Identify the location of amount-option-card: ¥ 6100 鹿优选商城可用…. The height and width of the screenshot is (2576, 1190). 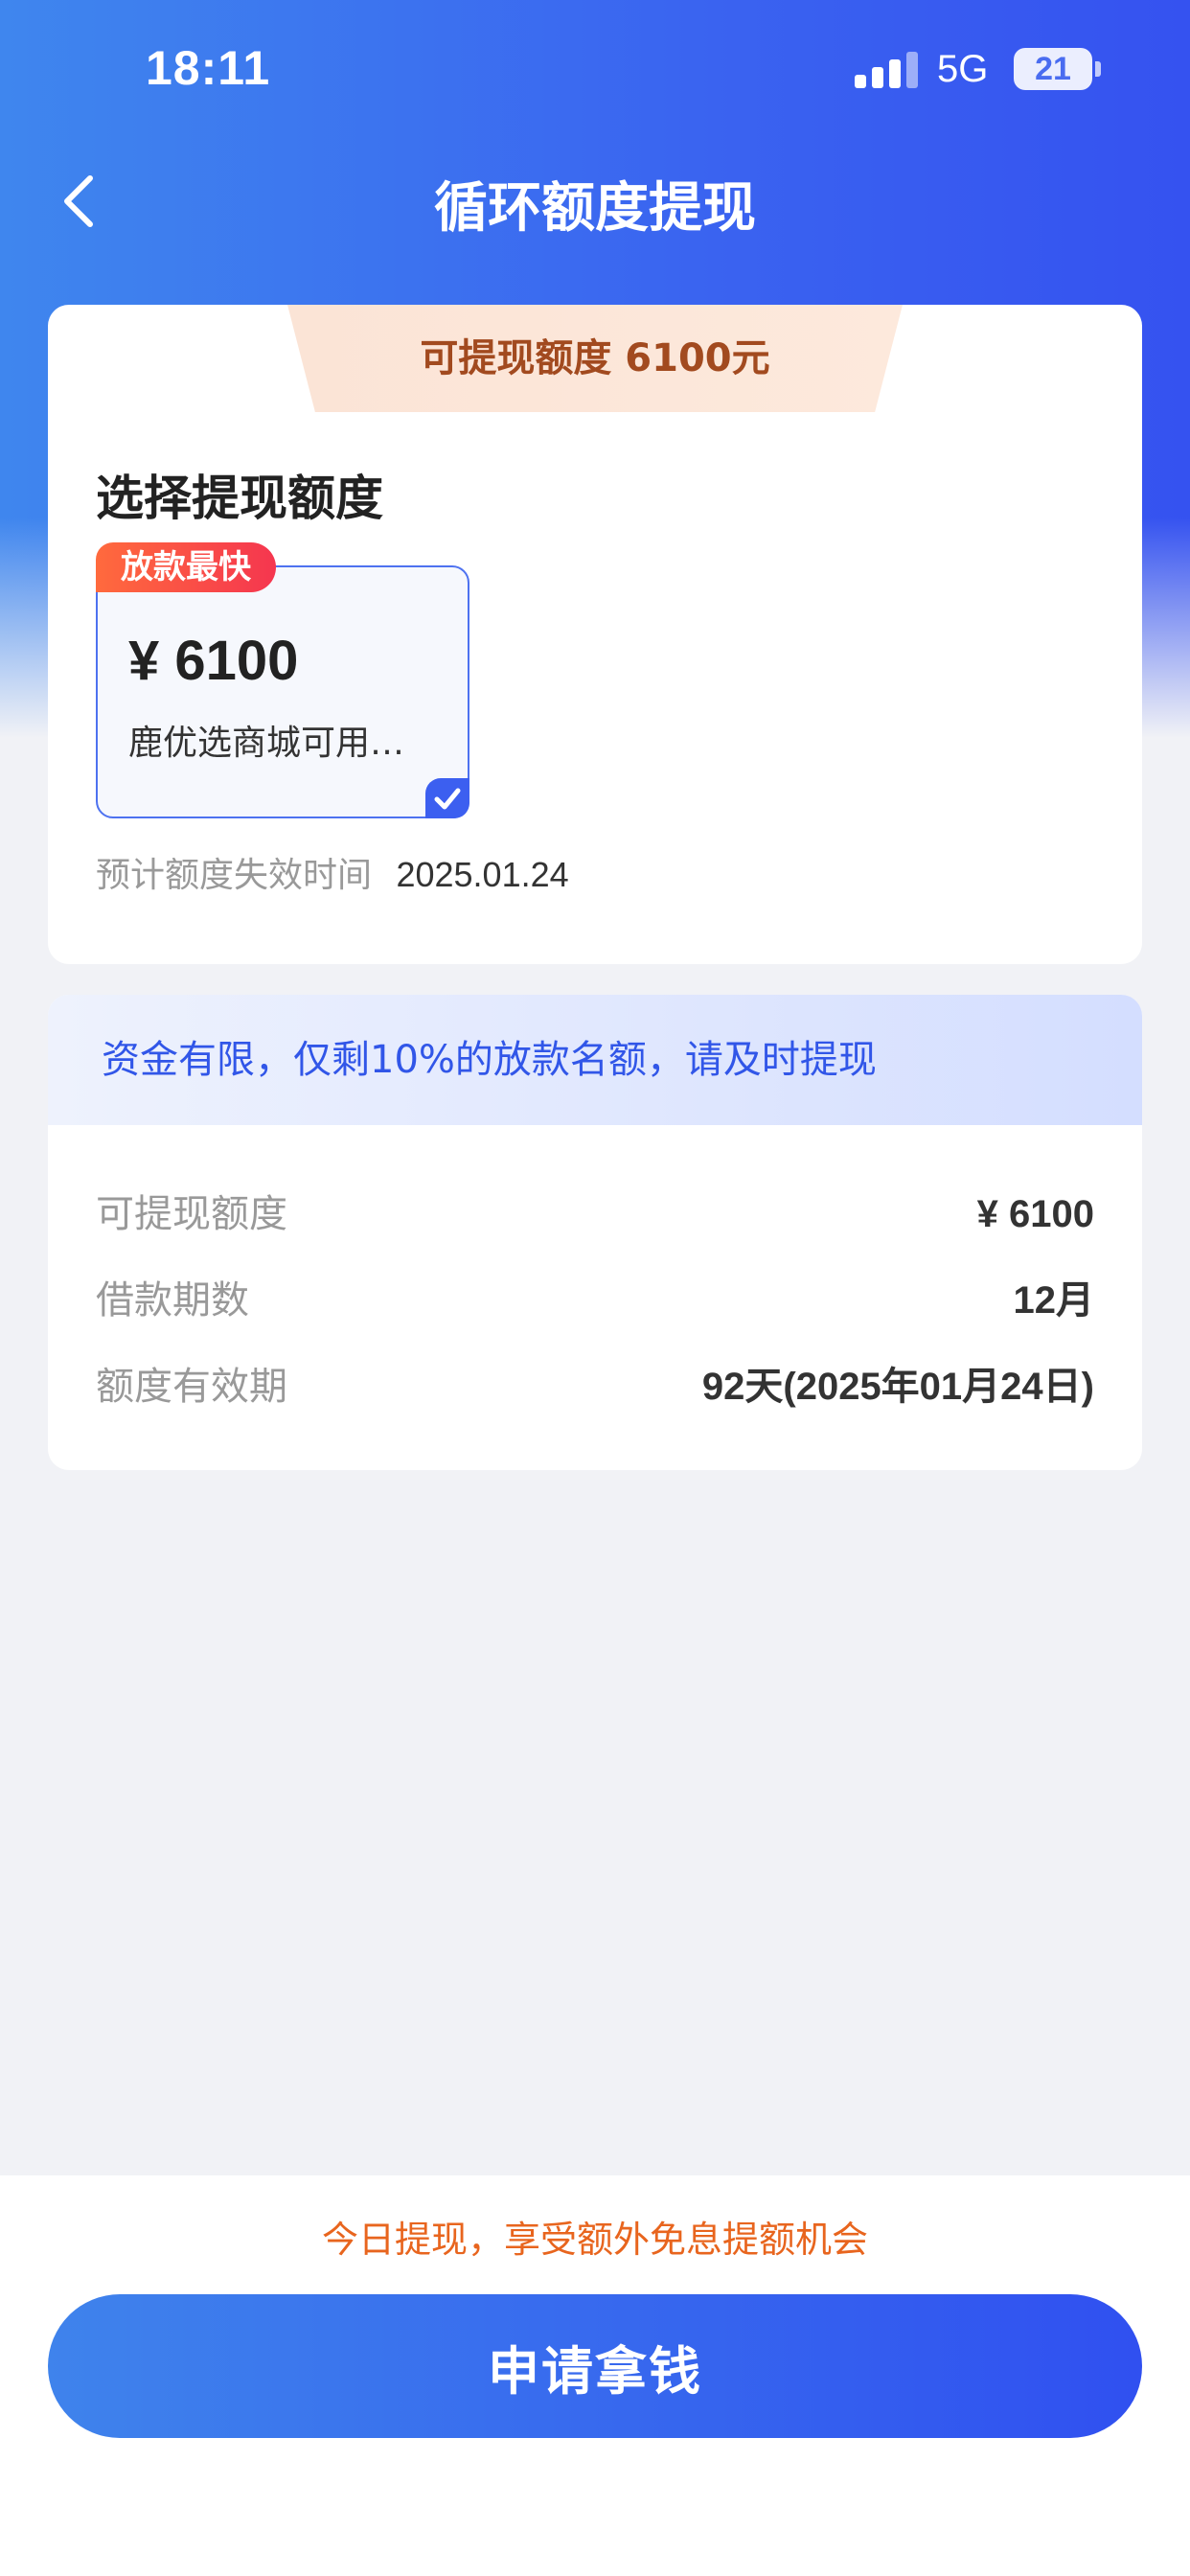
(282, 691).